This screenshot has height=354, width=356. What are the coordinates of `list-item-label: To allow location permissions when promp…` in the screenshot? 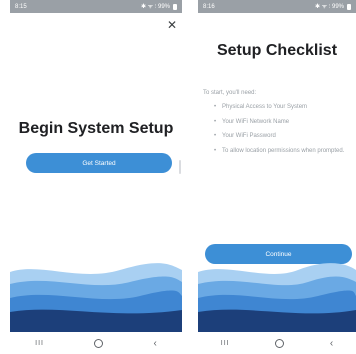 It's located at (283, 150).